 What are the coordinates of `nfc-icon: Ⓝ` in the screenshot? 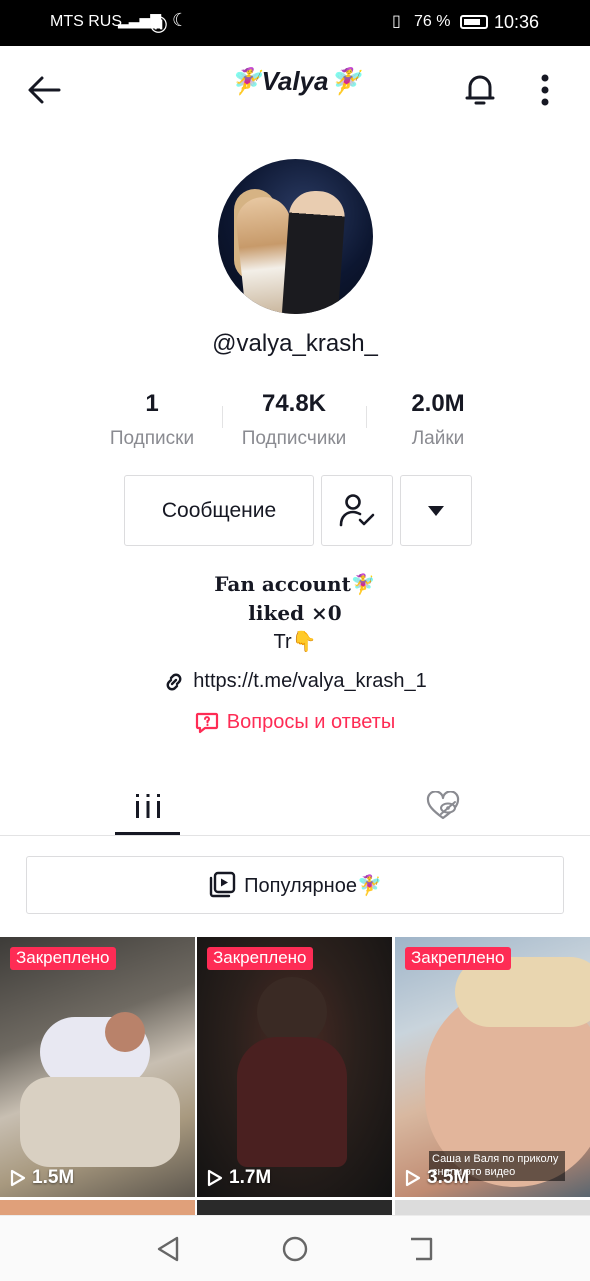 It's located at (158, 25).